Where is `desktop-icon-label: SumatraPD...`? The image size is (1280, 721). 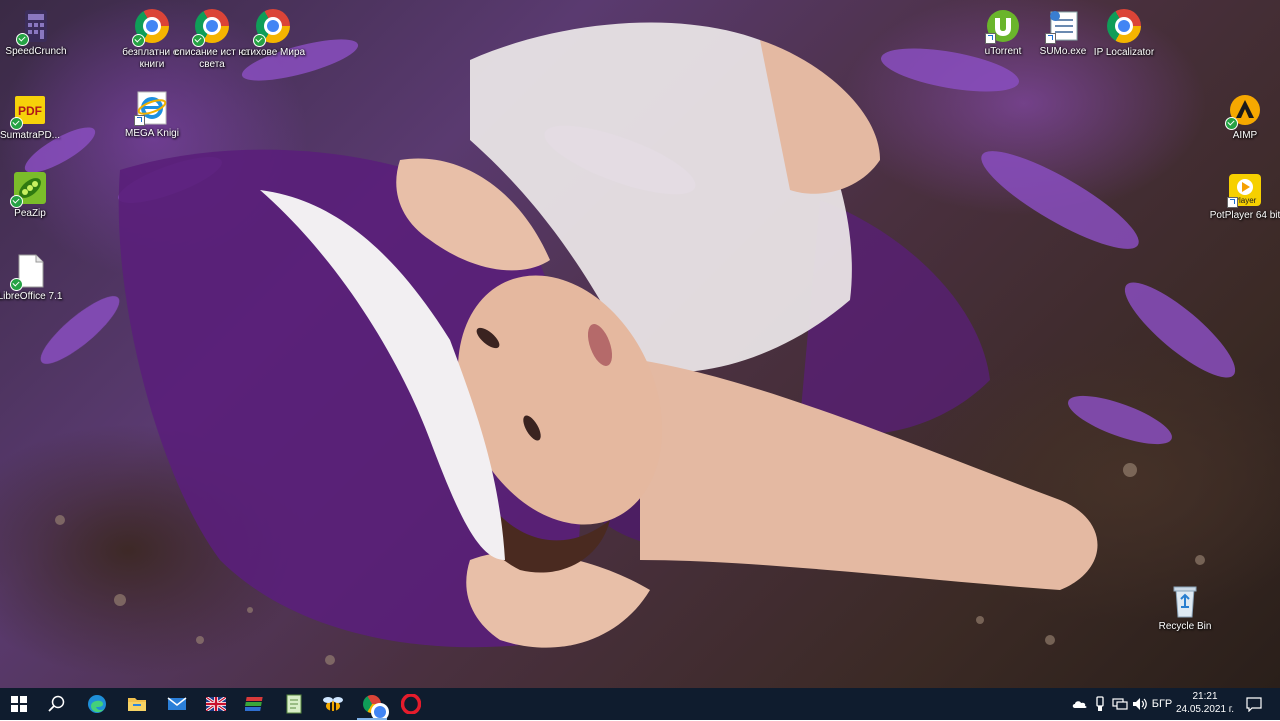
desktop-icon-label: SumatraPD... is located at coordinates (30, 135).